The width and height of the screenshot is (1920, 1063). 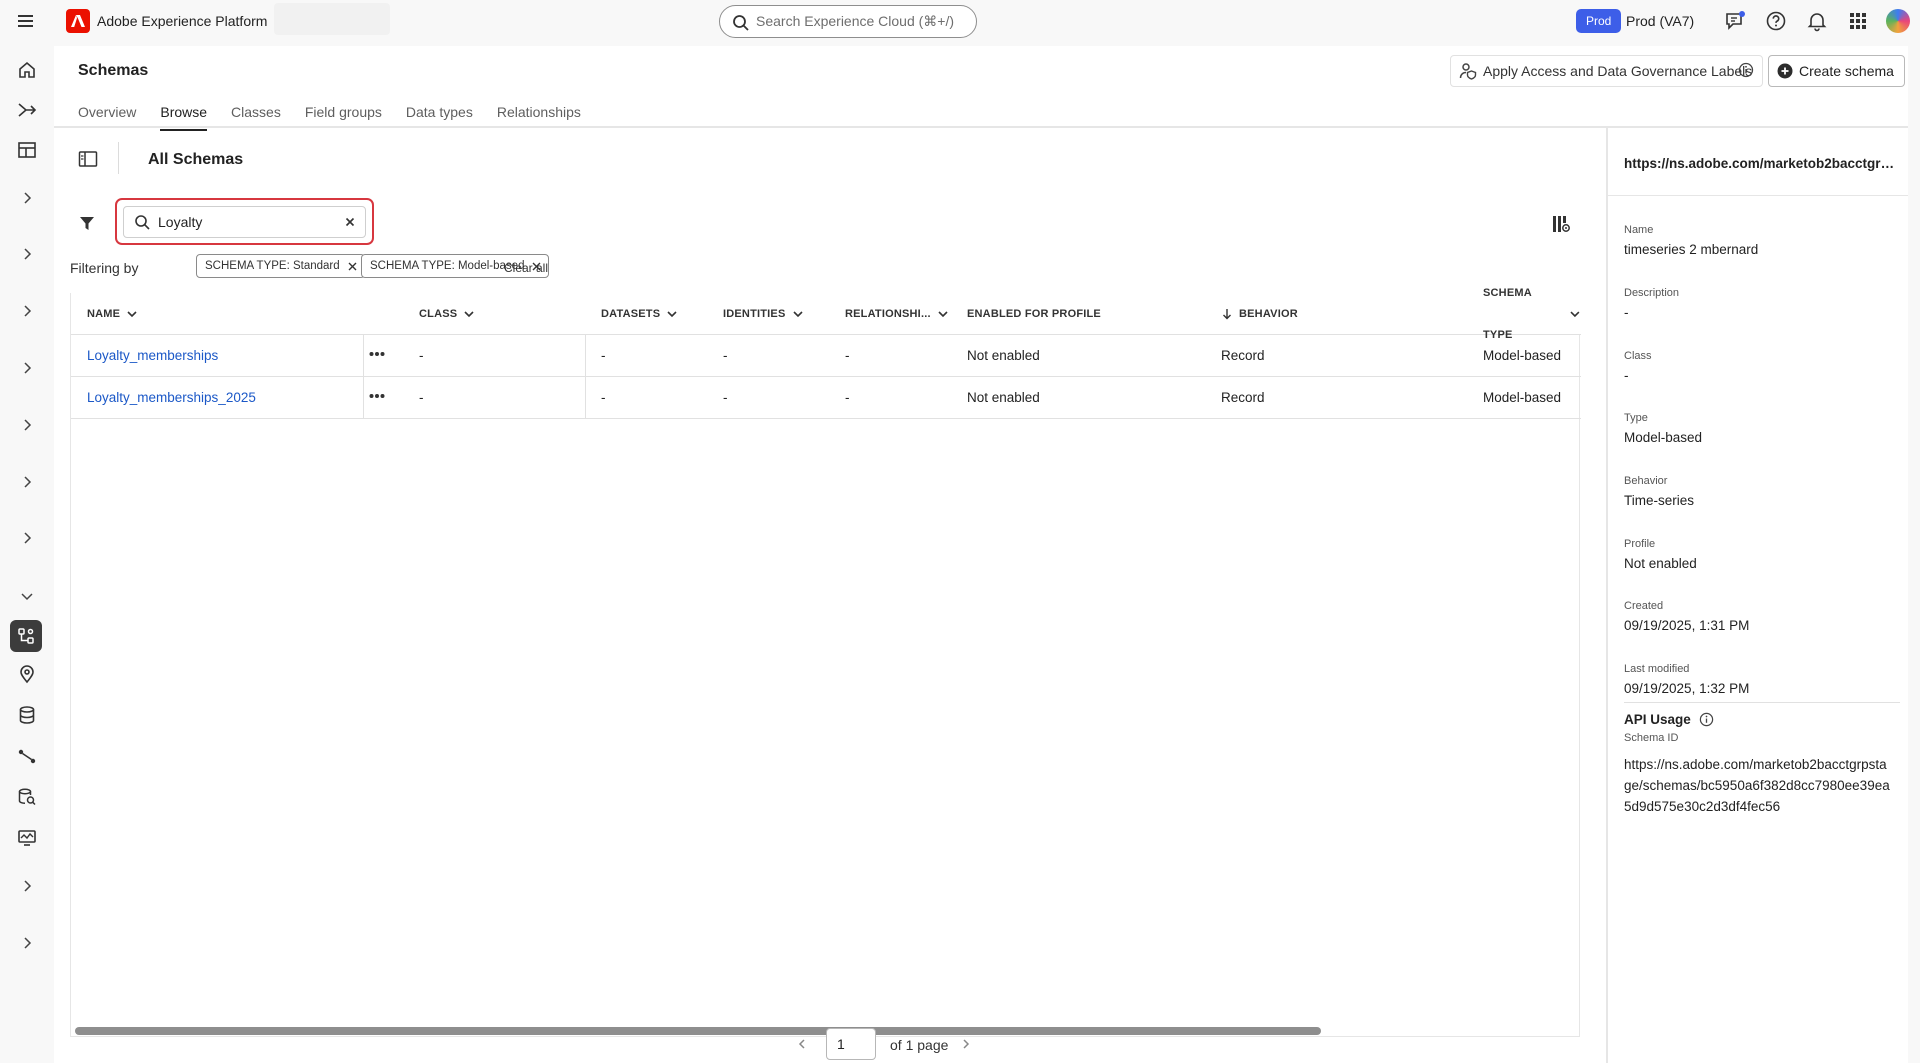 What do you see at coordinates (1227, 314) in the screenshot?
I see `sort-descending-icon` at bounding box center [1227, 314].